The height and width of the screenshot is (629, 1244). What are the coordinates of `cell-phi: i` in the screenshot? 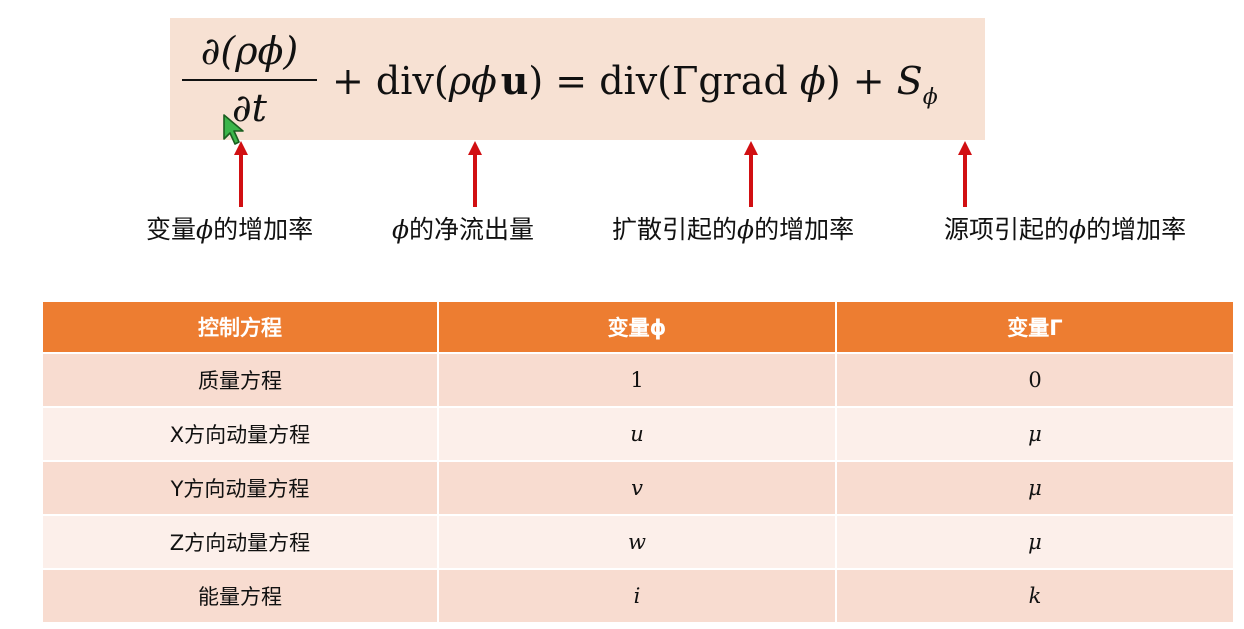 It's located at (637, 596).